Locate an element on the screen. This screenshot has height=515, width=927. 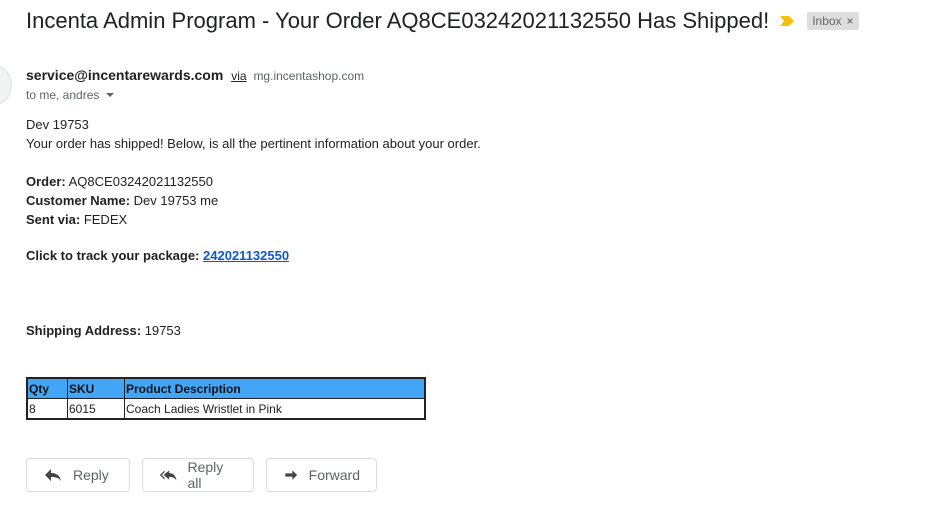
track-label: Click to track your package: is located at coordinates (113, 255).